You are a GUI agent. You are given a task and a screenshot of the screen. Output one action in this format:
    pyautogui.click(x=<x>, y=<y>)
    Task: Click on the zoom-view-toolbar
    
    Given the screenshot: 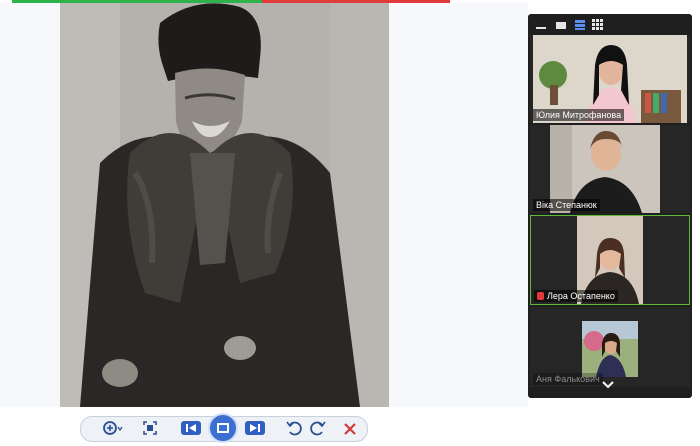 What is the action you would take?
    pyautogui.click(x=610, y=25)
    